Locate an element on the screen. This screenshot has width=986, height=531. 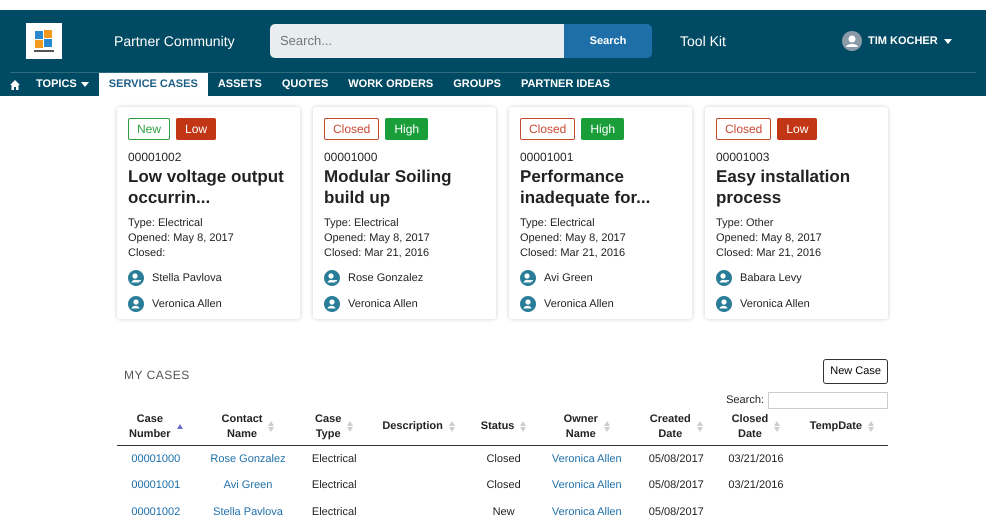
case-detail: Type: Other is located at coordinates (745, 223).